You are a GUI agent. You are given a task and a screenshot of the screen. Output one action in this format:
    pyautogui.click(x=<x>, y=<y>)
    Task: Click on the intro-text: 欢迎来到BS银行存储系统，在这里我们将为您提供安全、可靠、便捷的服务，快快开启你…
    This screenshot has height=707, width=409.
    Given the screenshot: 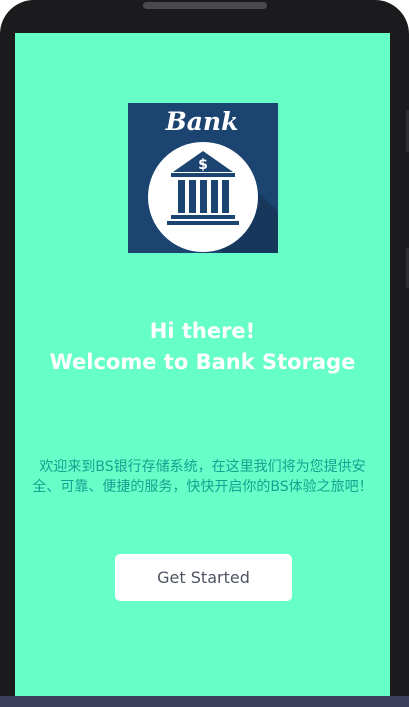 What is the action you would take?
    pyautogui.click(x=202, y=477)
    